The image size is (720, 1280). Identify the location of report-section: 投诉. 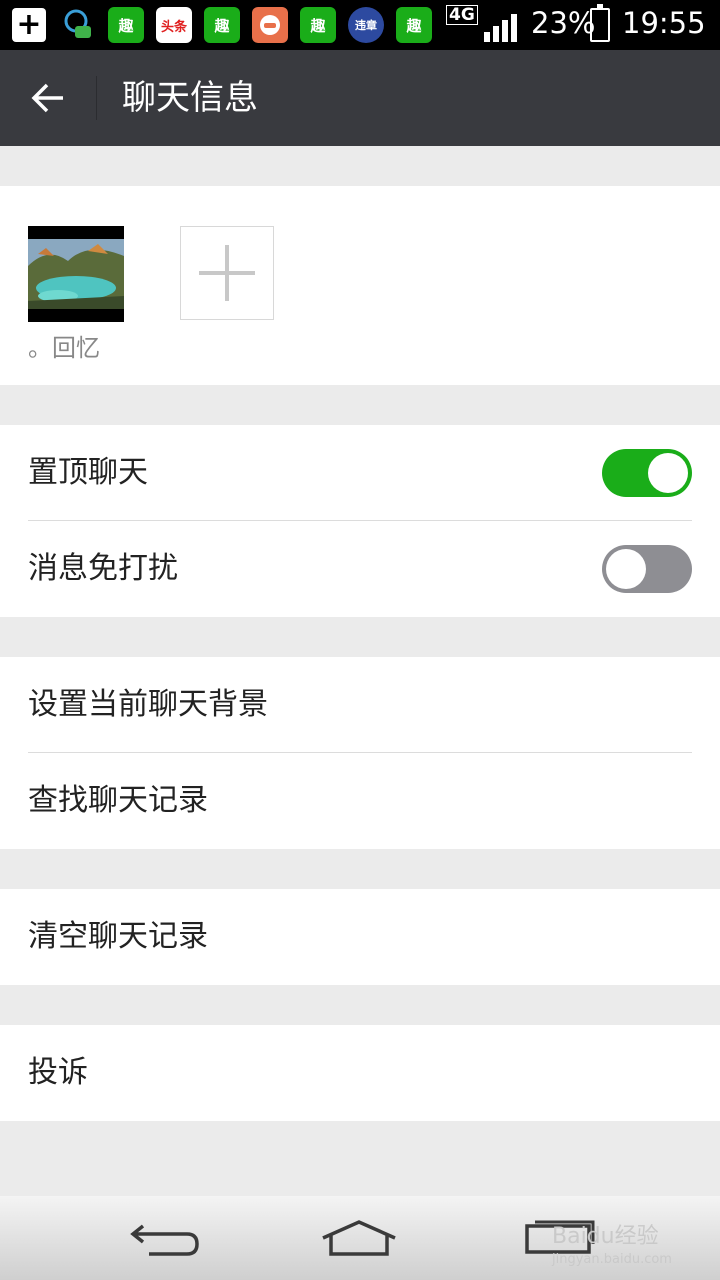
(360, 1073).